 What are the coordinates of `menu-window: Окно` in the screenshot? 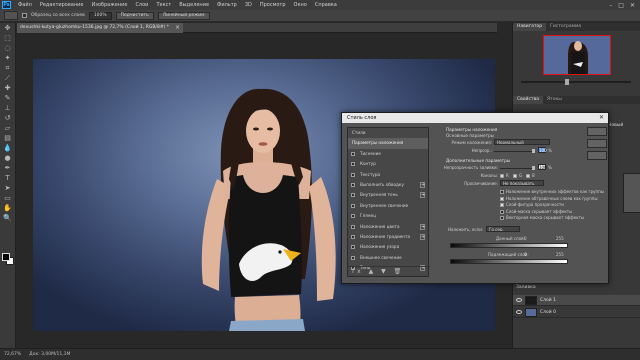 It's located at (300, 5).